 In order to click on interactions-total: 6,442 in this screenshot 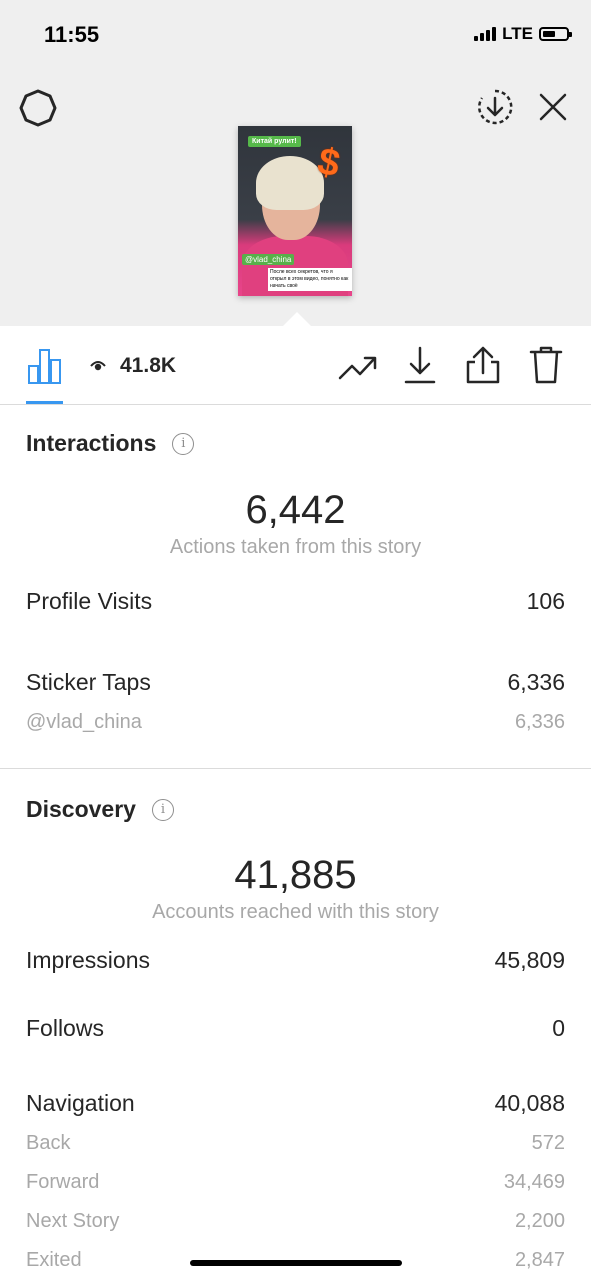, I will do `click(295, 510)`.